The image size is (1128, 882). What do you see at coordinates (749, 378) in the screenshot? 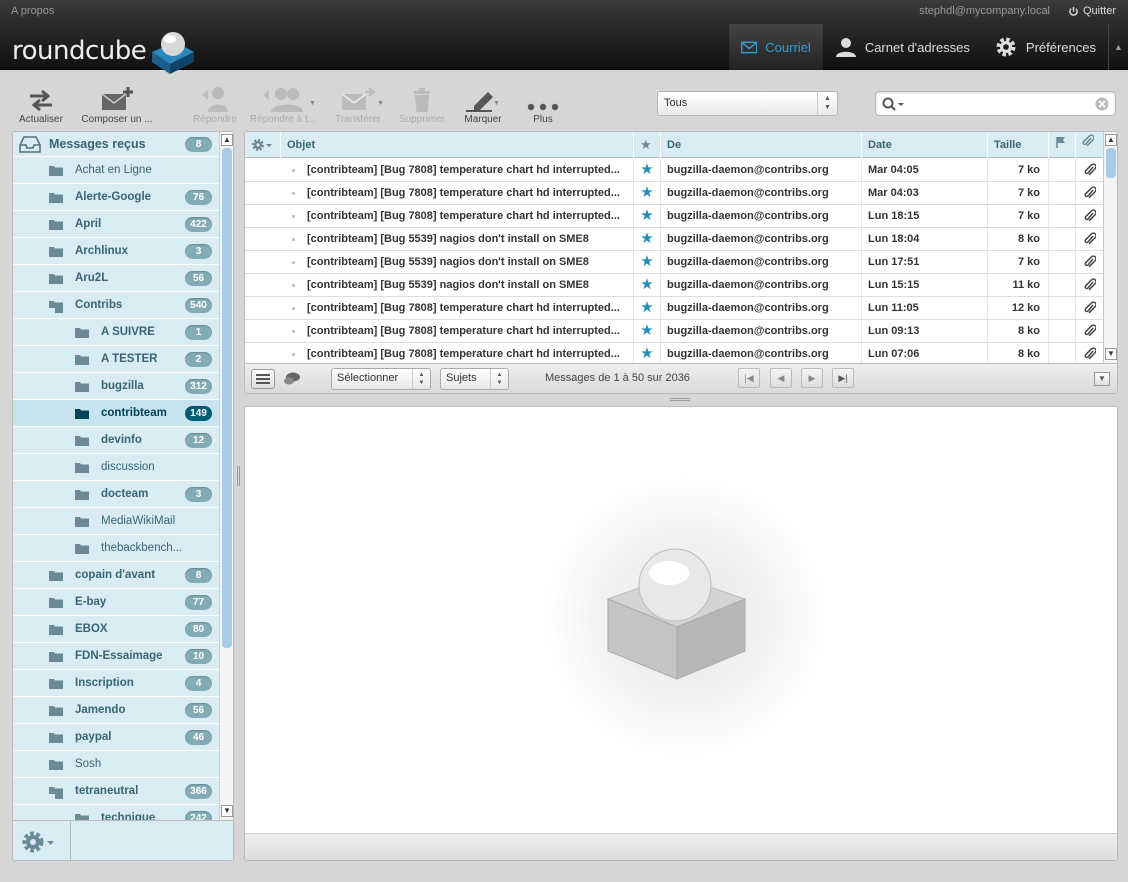
I see `first-page-button: |◀` at bounding box center [749, 378].